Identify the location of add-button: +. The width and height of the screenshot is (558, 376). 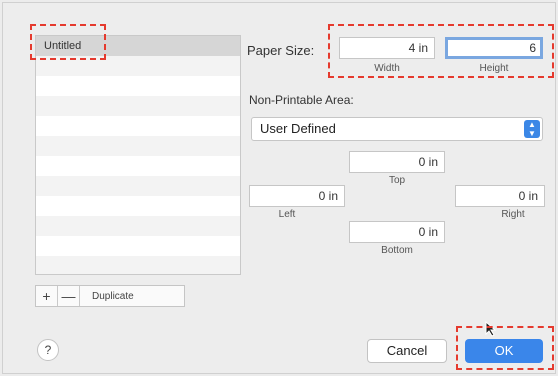
(47, 296).